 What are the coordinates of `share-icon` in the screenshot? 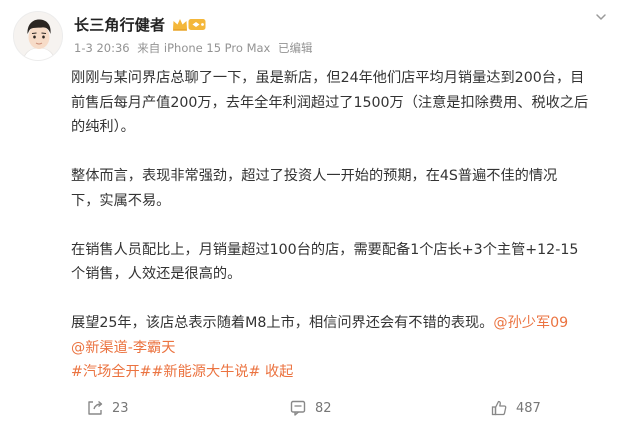 It's located at (95, 407).